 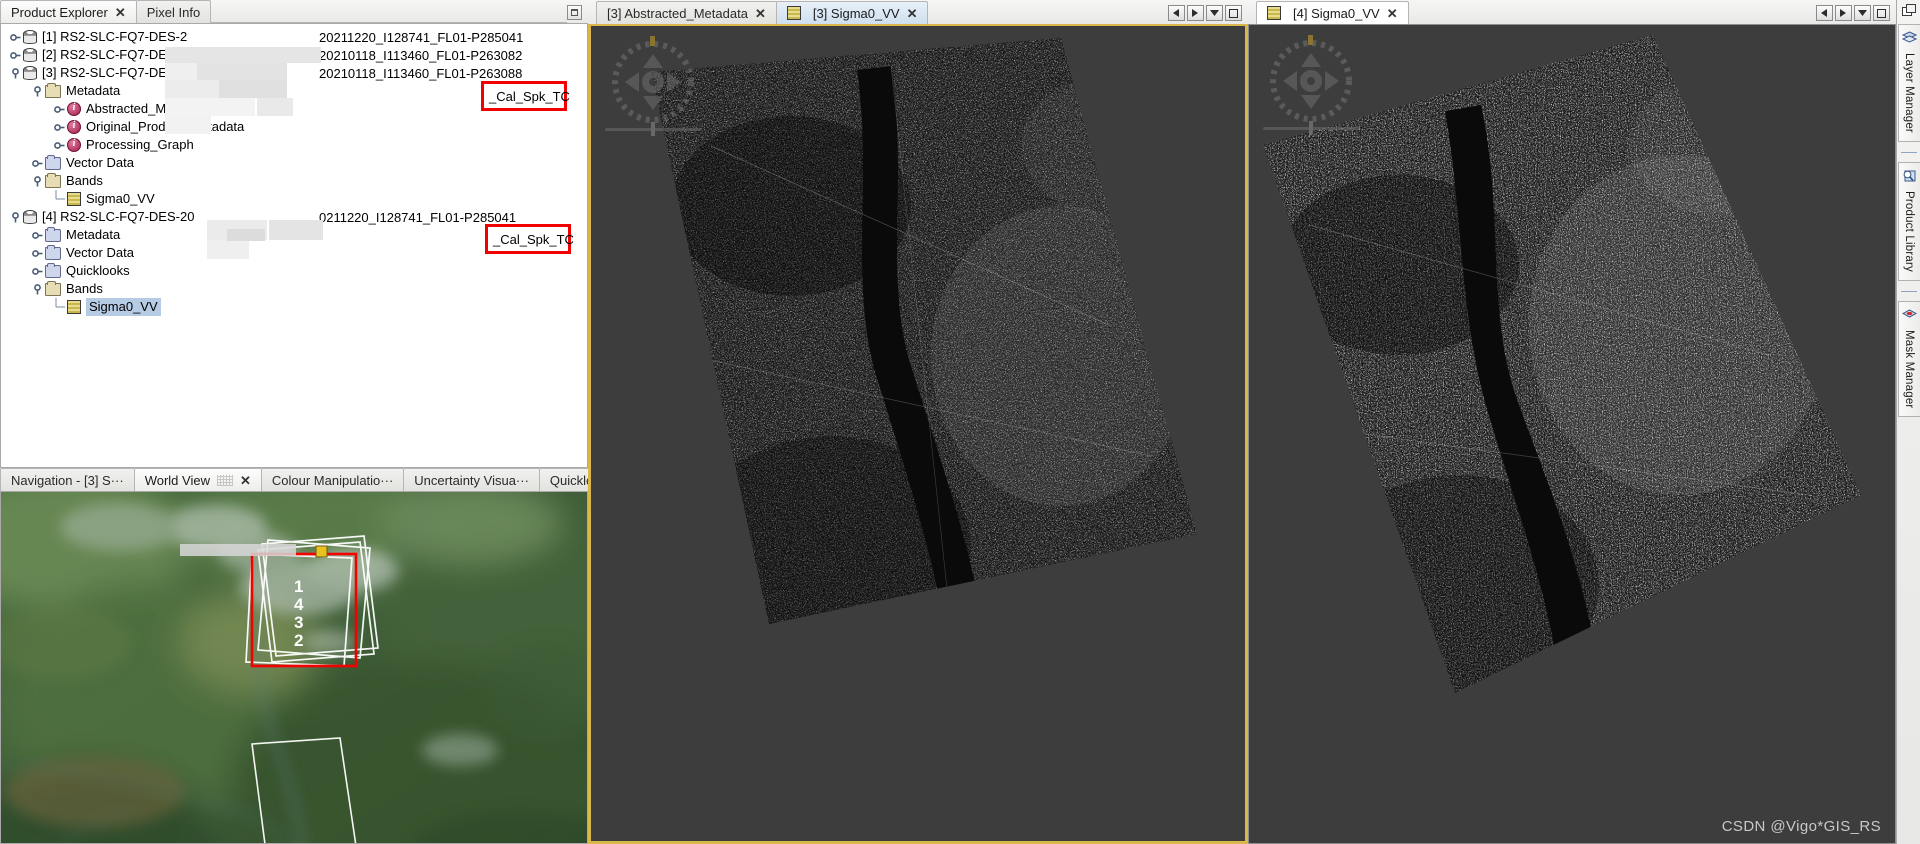 What do you see at coordinates (30, 73) in the screenshot?
I see `product-db-icon` at bounding box center [30, 73].